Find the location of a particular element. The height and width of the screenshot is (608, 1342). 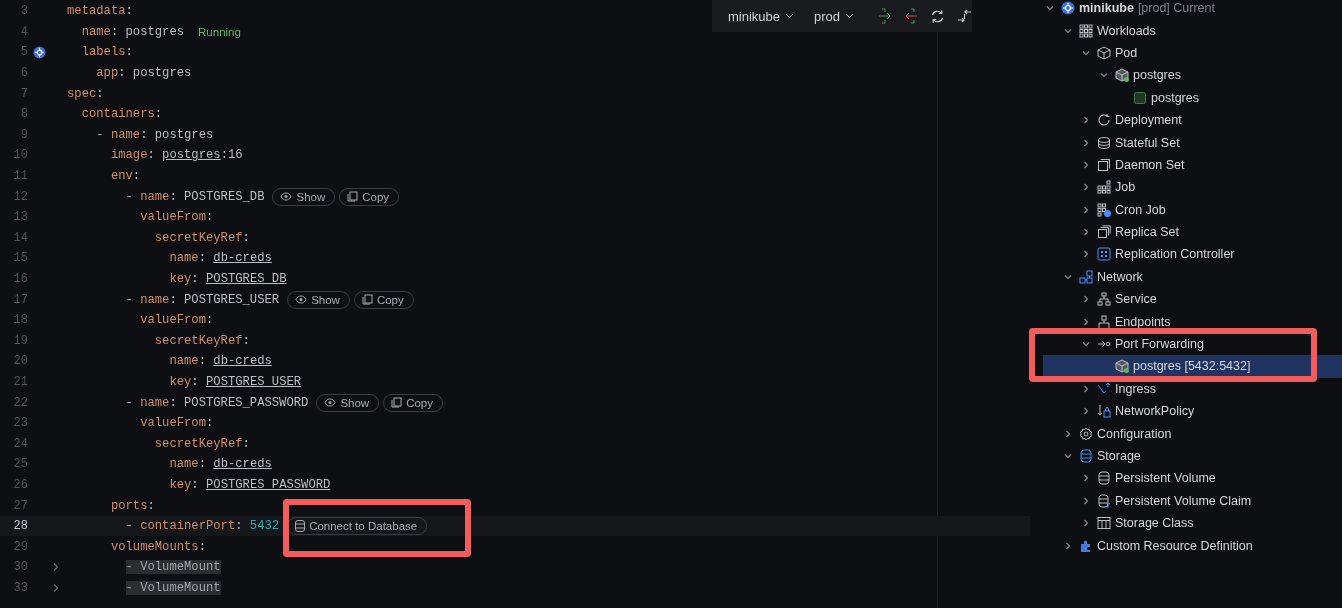

wheel-icon is located at coordinates (39, 52).